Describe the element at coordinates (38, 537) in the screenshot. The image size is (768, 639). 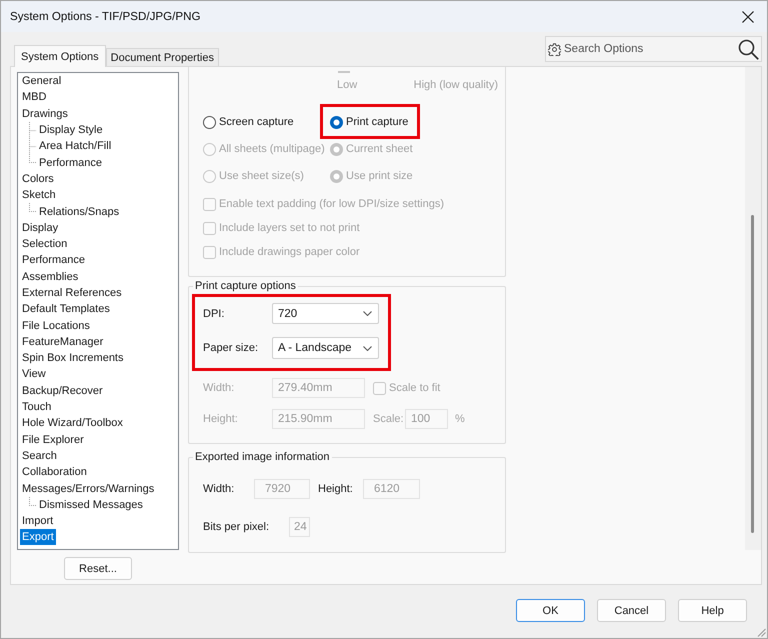
I see `tree-item: Export` at that location.